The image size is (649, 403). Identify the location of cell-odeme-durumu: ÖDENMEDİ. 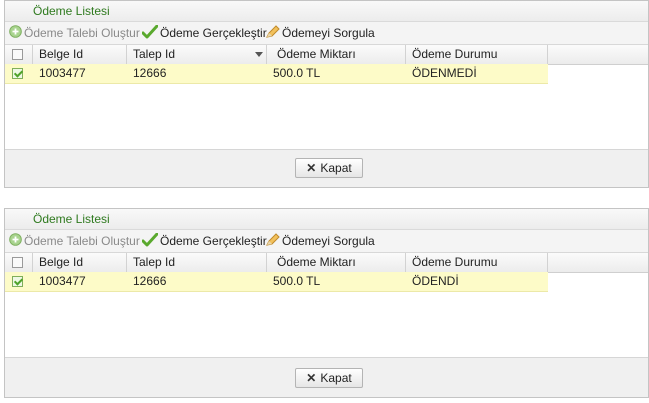
(444, 73).